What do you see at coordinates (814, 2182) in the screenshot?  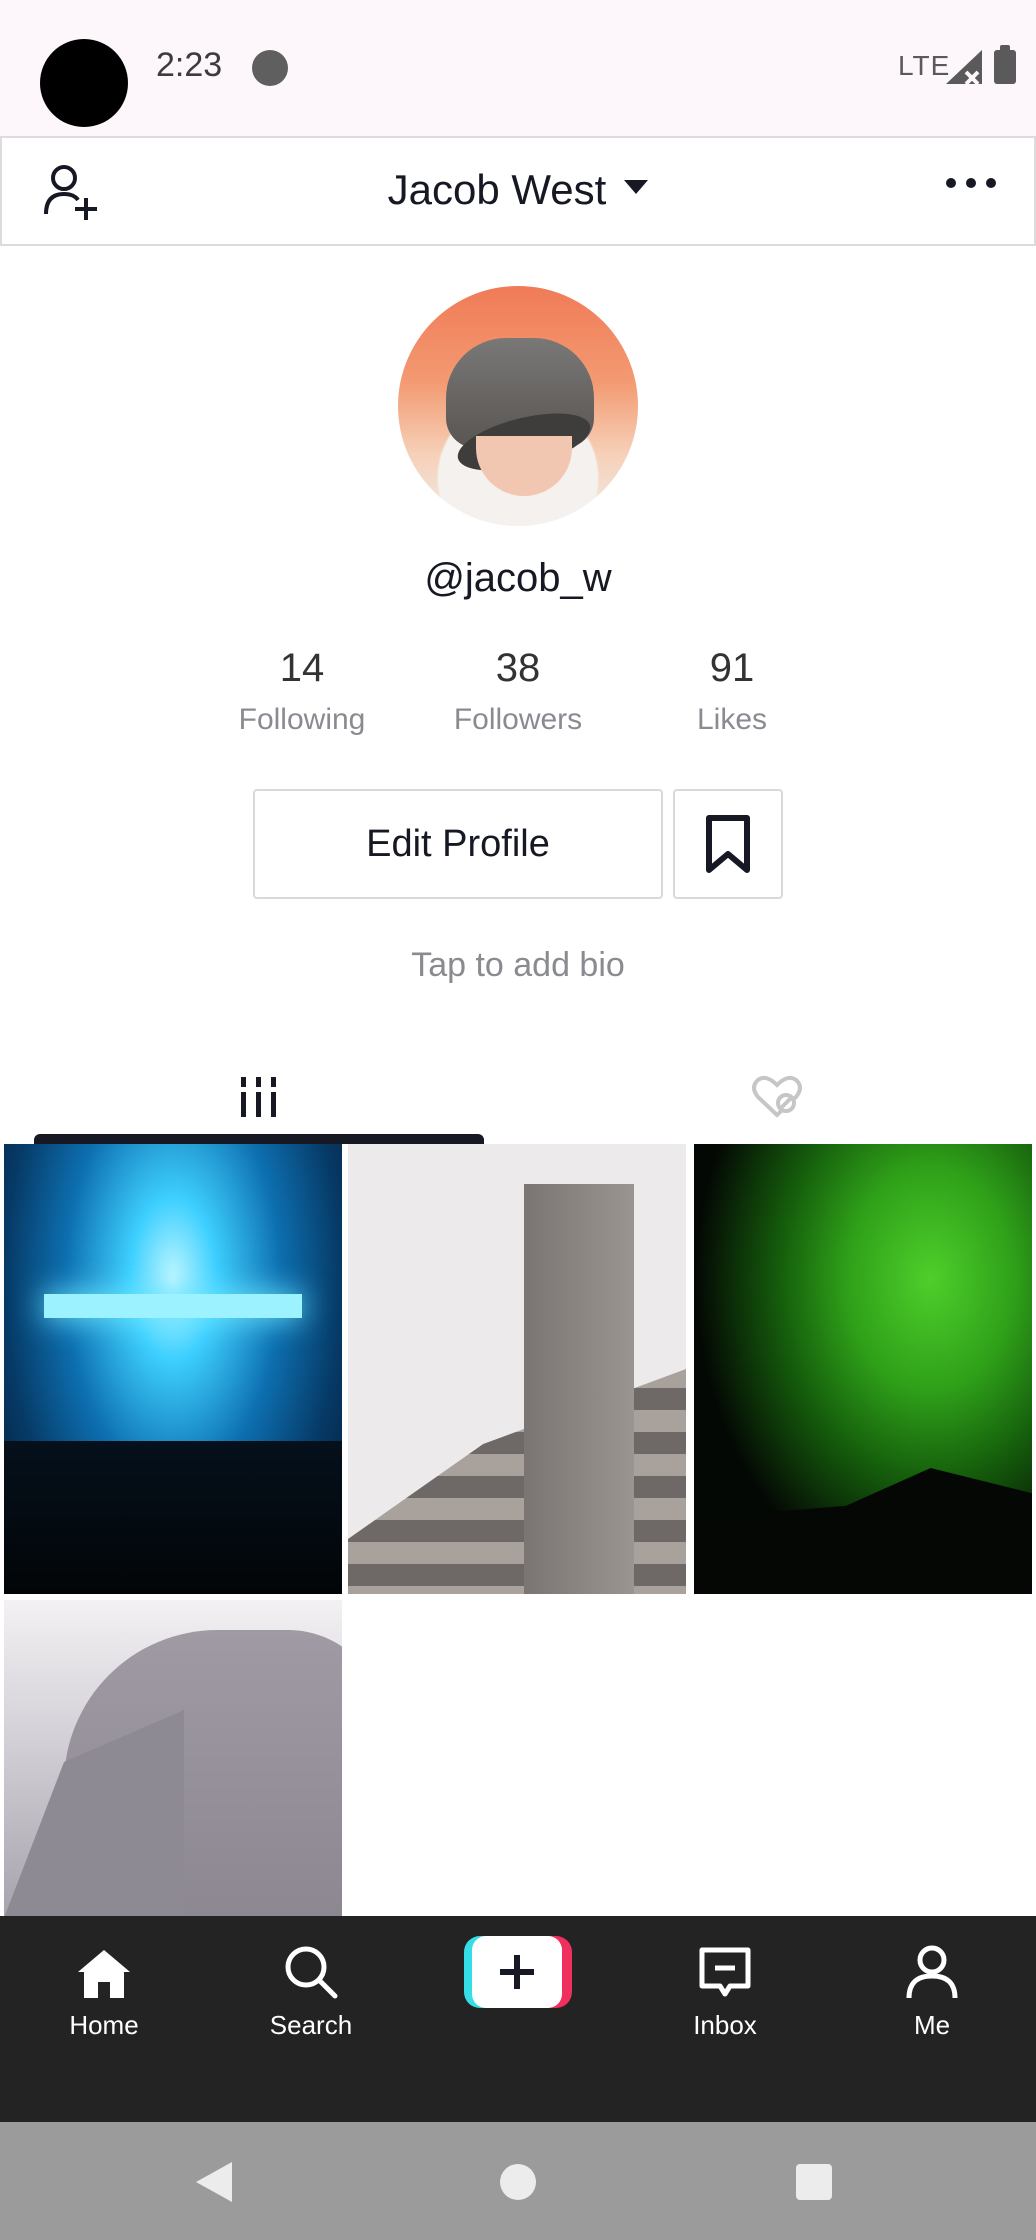 I see `recents-icon` at bounding box center [814, 2182].